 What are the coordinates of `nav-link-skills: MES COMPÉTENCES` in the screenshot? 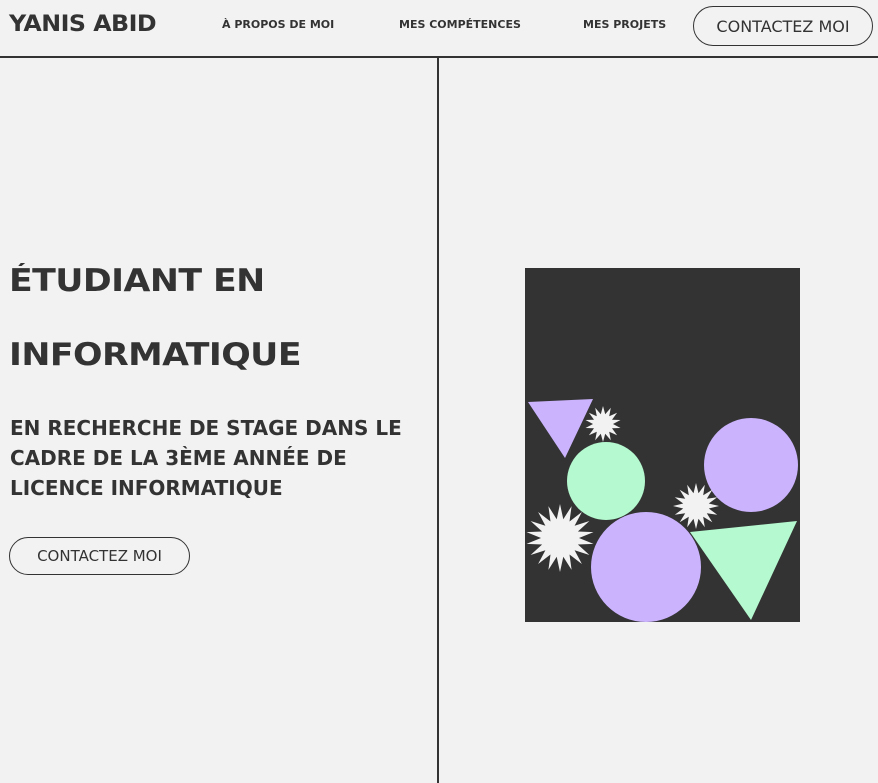 It's located at (460, 24).